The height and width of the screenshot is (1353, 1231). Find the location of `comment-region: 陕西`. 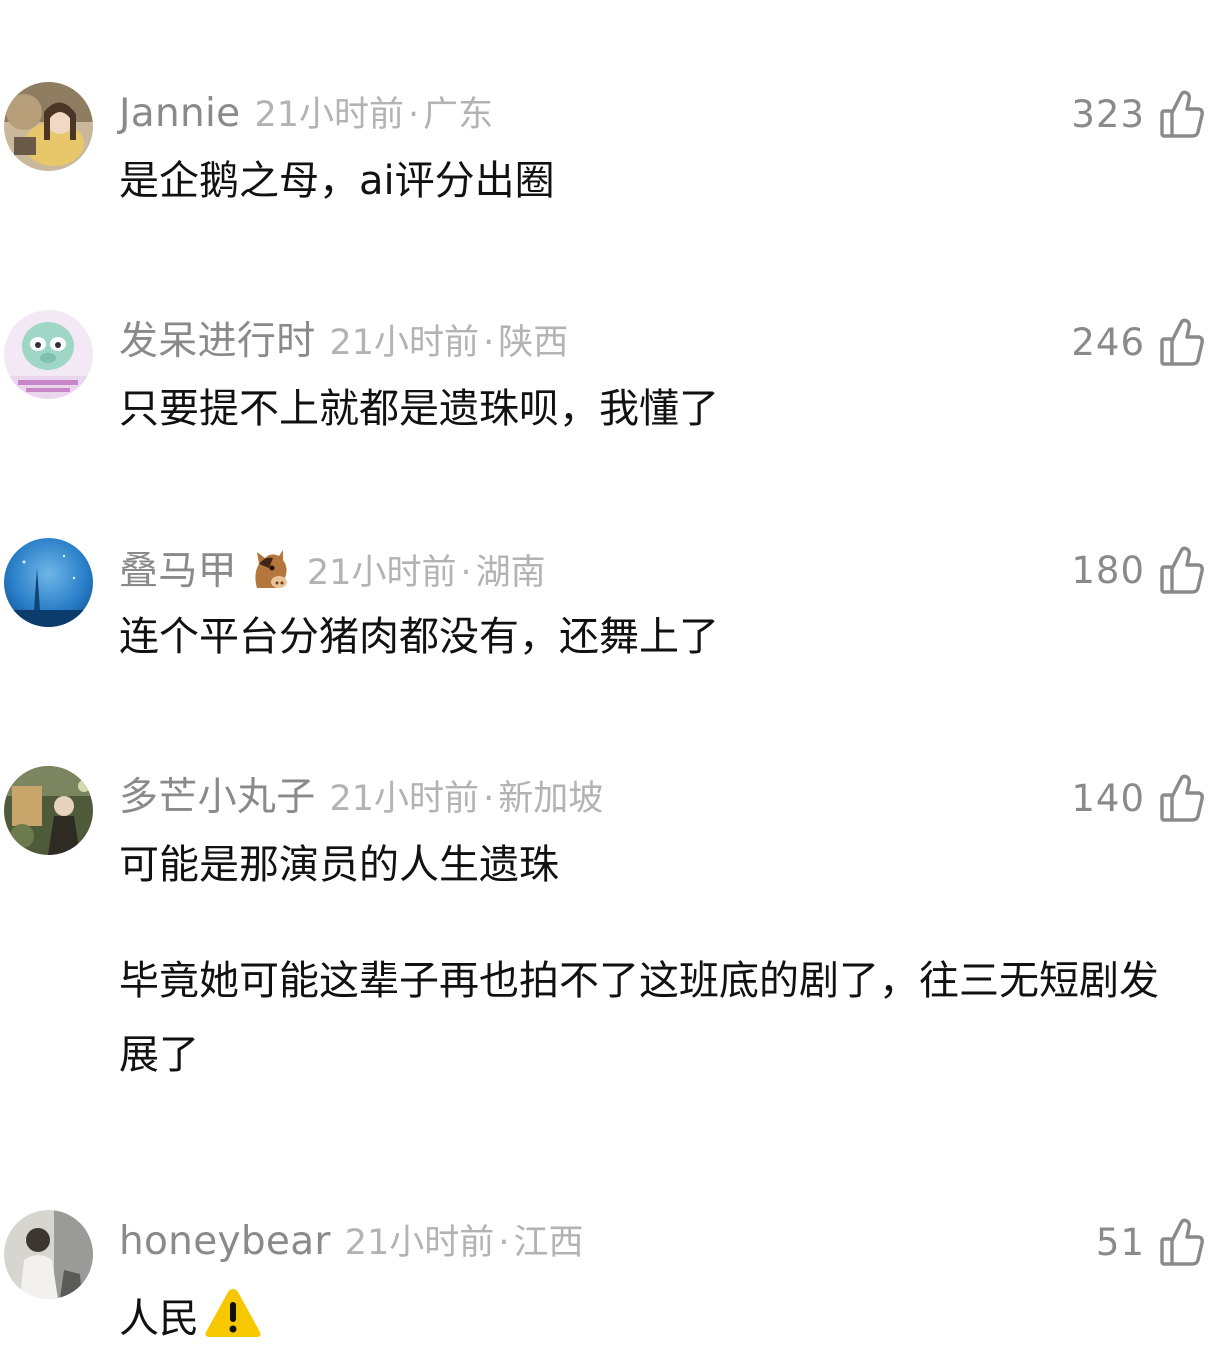

comment-region: 陕西 is located at coordinates (533, 343).